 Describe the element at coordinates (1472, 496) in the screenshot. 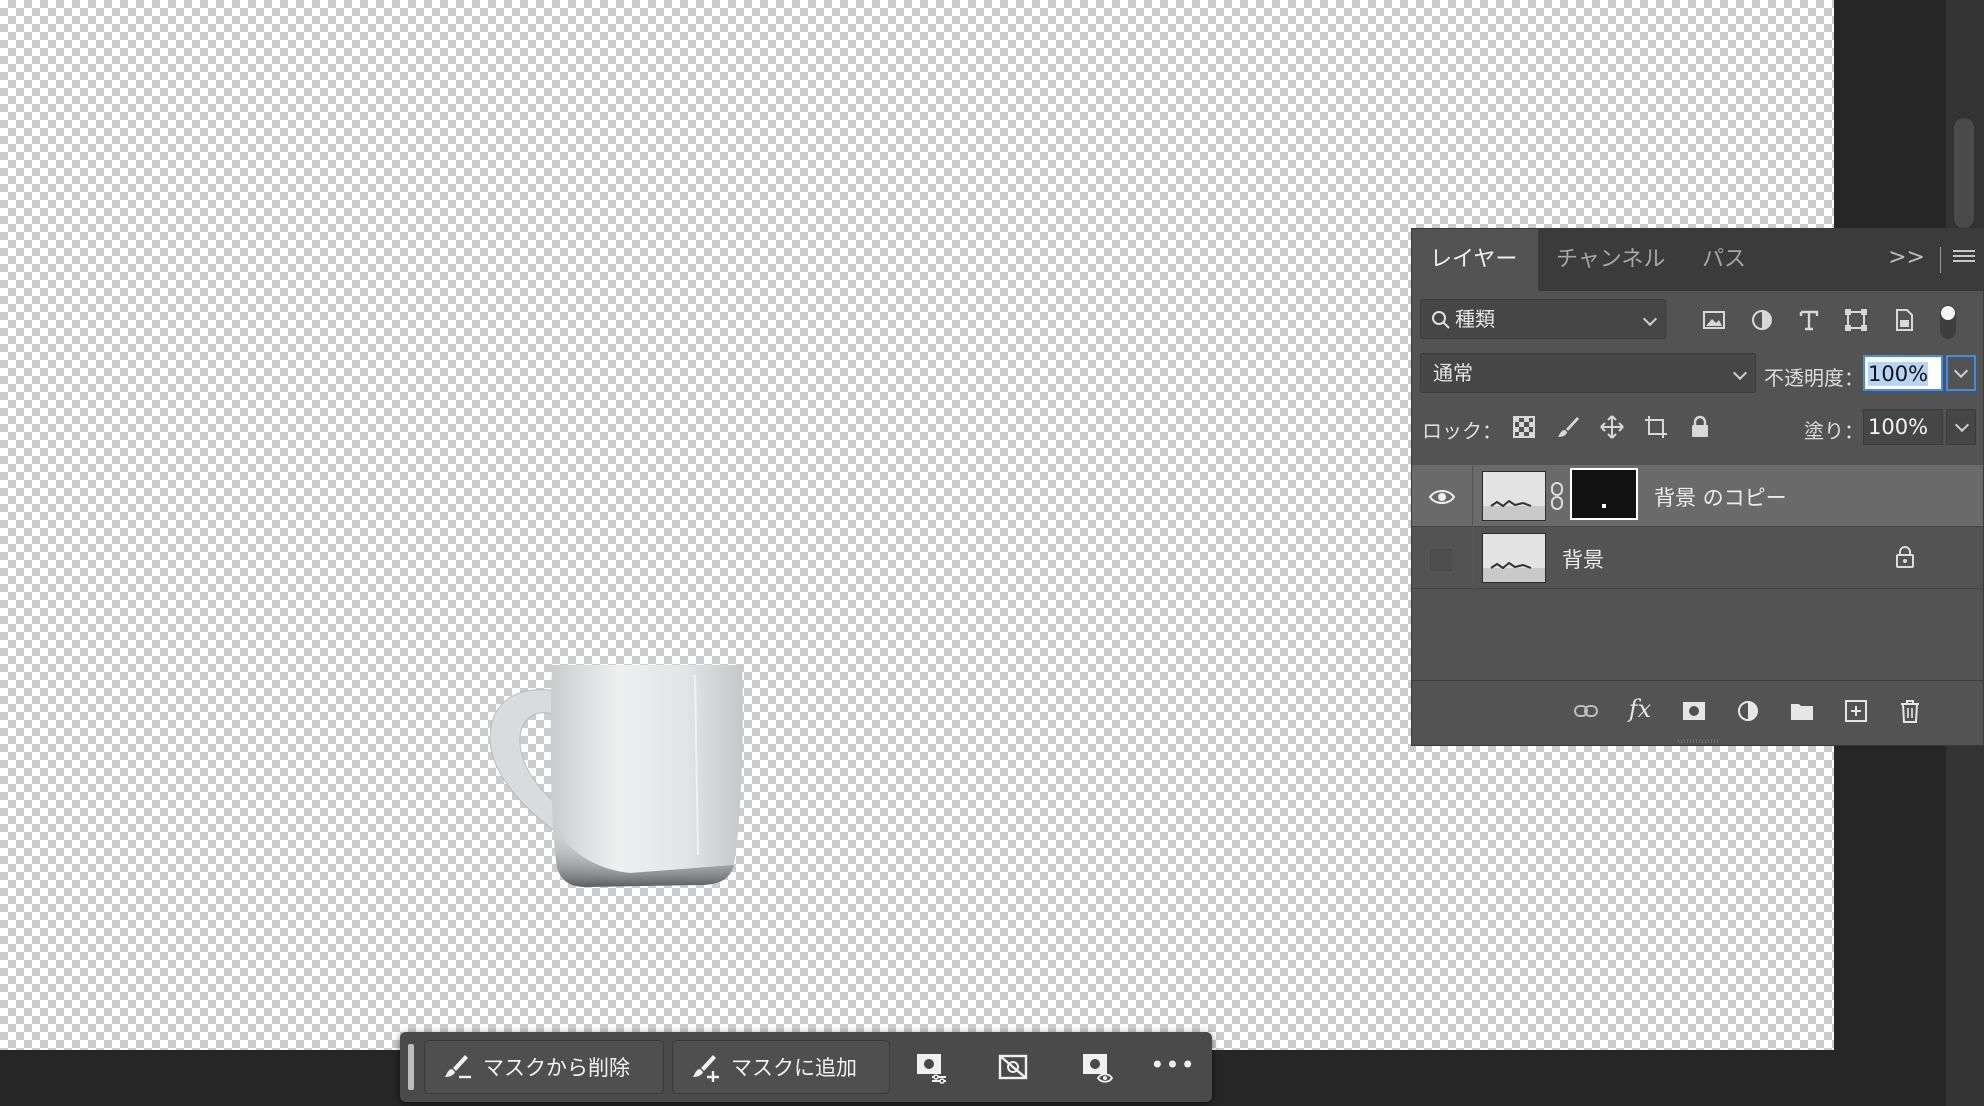

I see `layer-divider` at that location.